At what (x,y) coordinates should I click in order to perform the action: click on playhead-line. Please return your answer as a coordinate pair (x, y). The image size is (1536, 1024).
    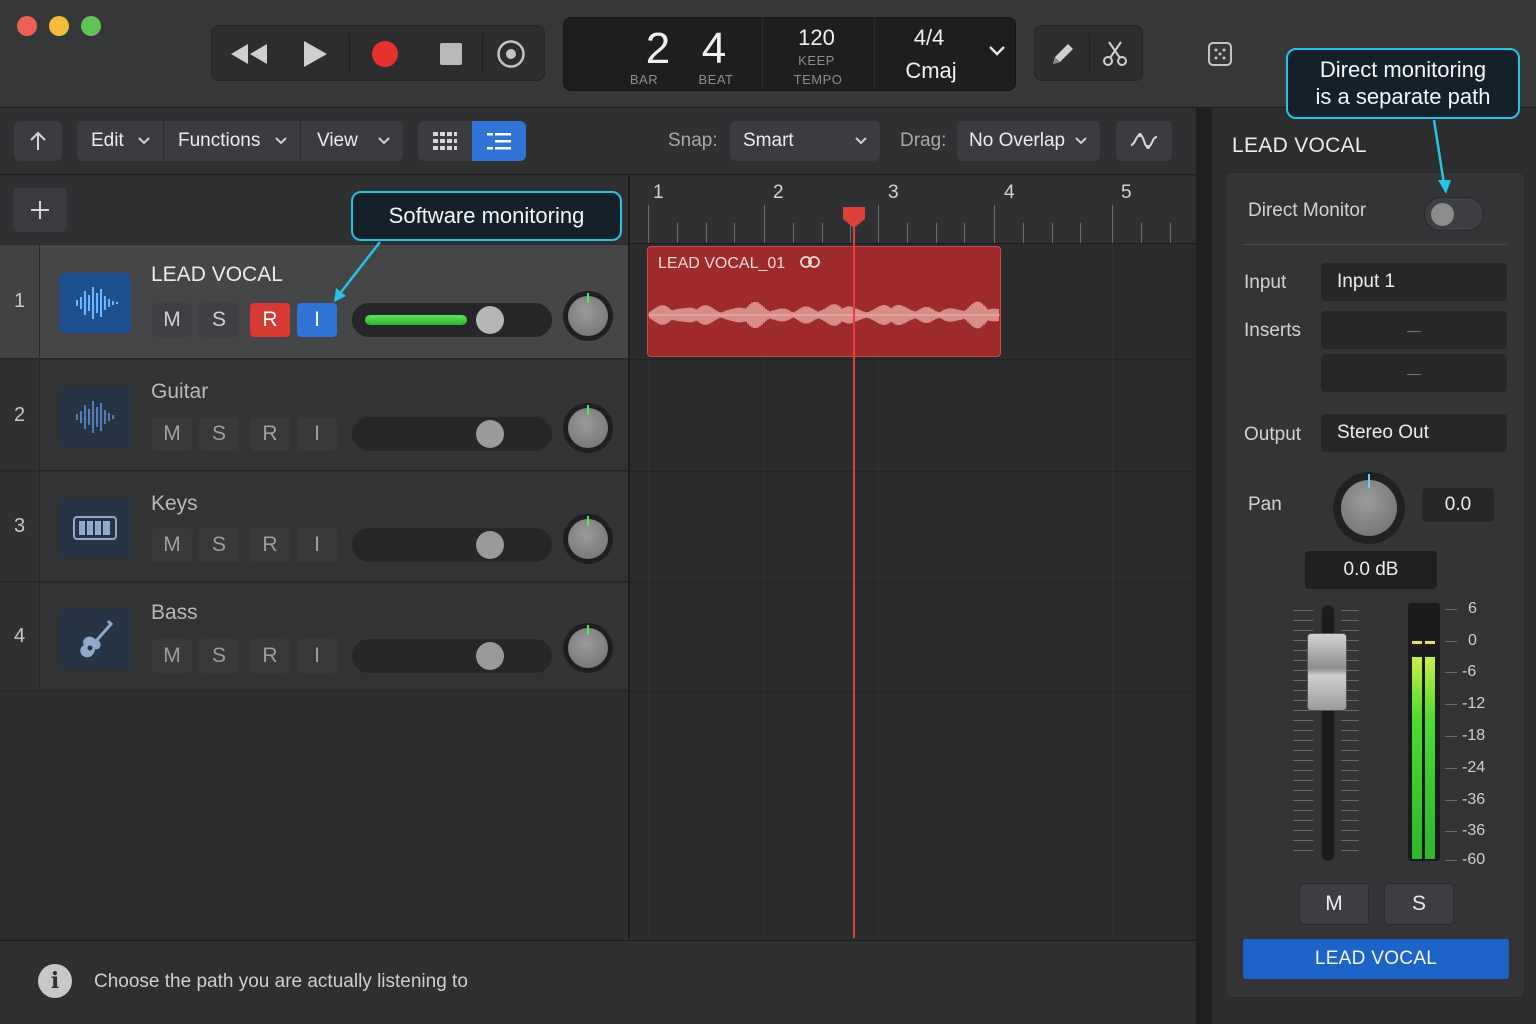
    Looking at the image, I should click on (854, 579).